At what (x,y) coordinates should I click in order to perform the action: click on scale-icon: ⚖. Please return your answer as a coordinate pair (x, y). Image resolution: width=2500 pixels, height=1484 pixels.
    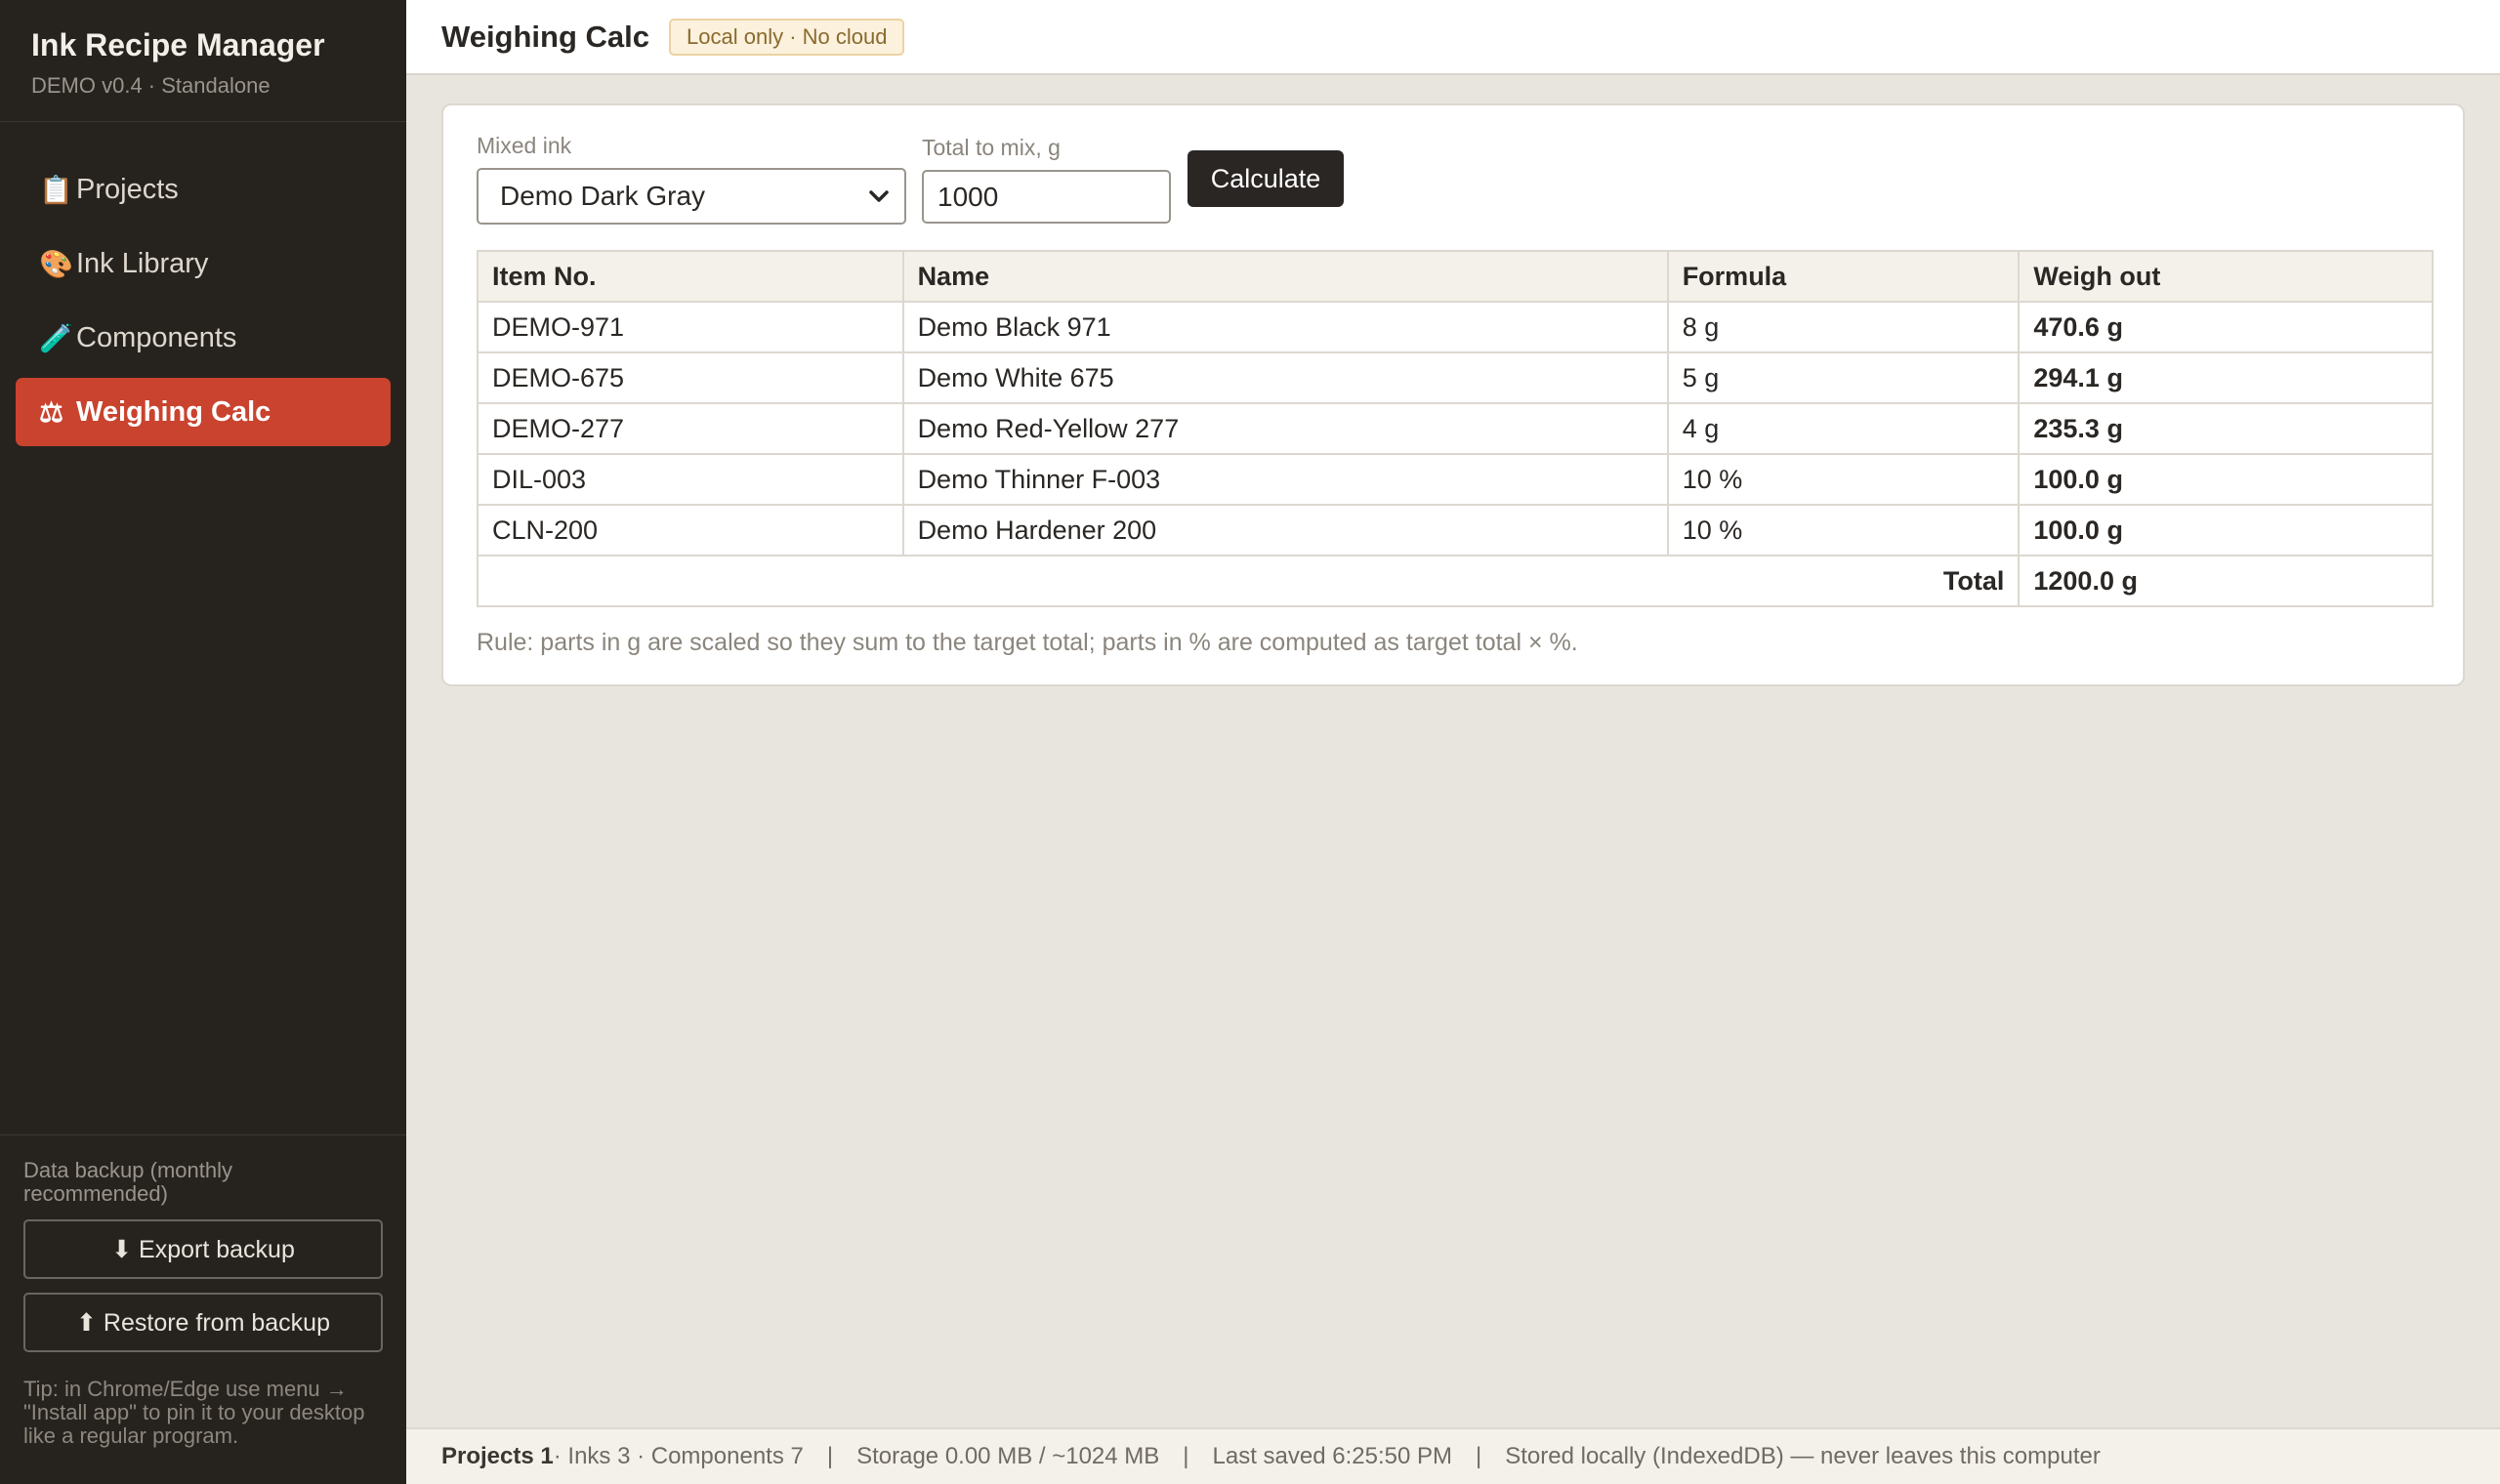
    Looking at the image, I should click on (52, 412).